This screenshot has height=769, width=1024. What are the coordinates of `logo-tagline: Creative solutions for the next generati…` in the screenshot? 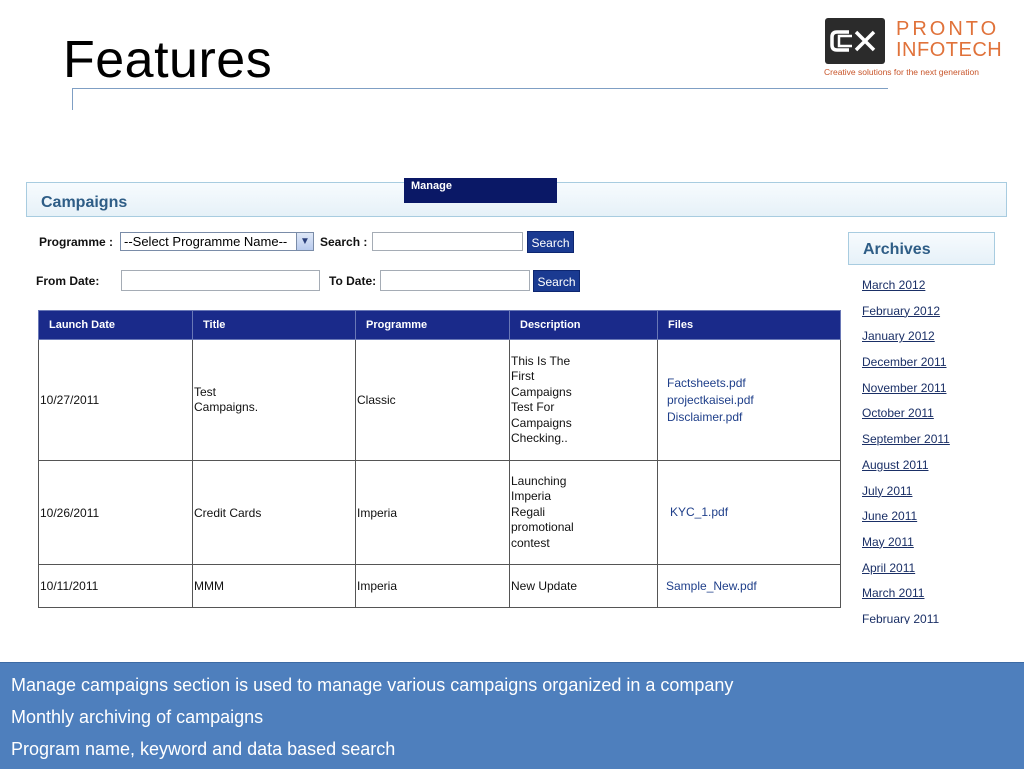 It's located at (901, 72).